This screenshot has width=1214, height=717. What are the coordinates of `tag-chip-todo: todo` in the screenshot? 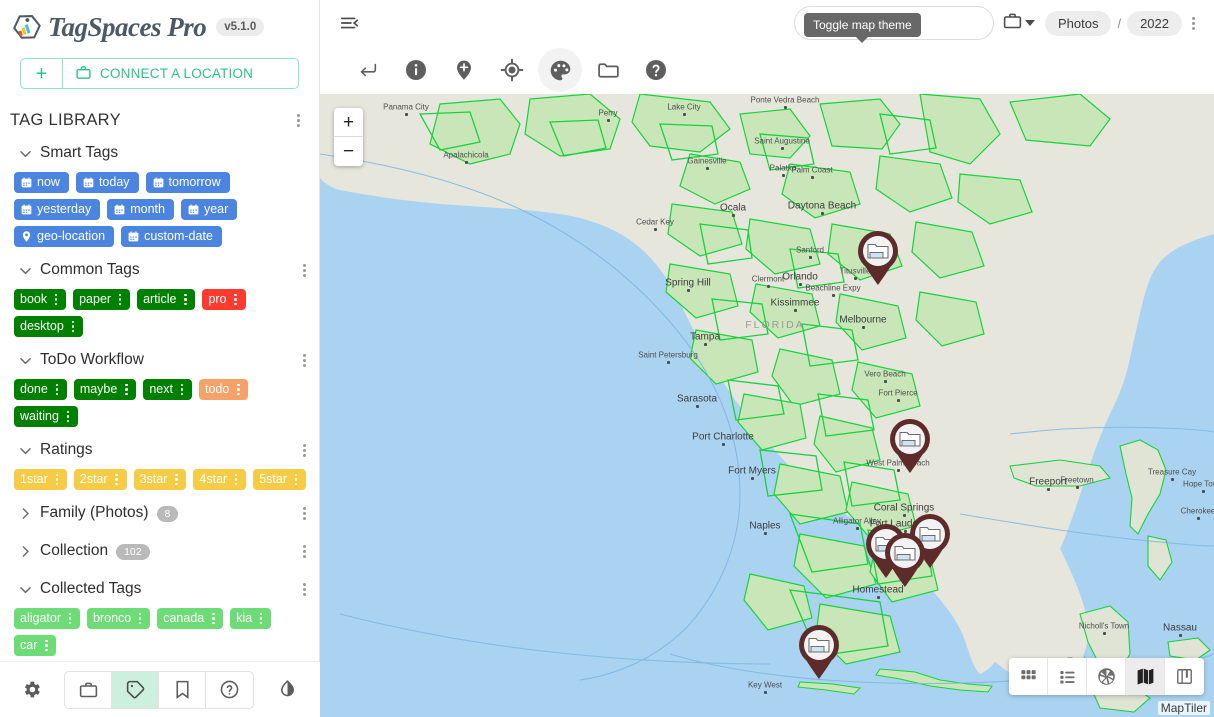 It's located at (223, 389).